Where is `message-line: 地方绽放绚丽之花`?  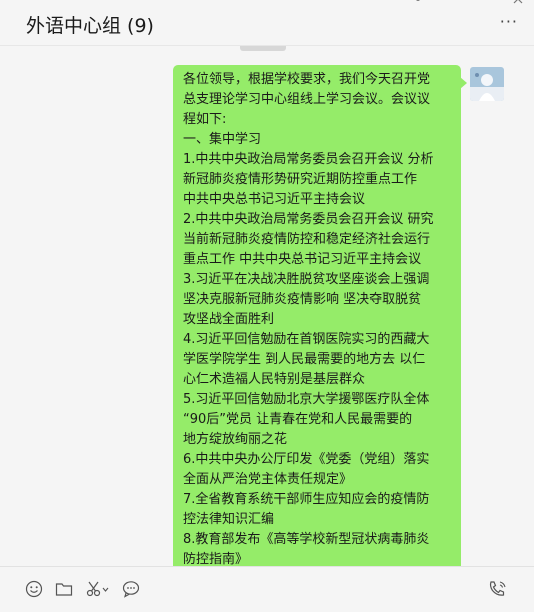 message-line: 地方绽放绚丽之花 is located at coordinates (235, 439).